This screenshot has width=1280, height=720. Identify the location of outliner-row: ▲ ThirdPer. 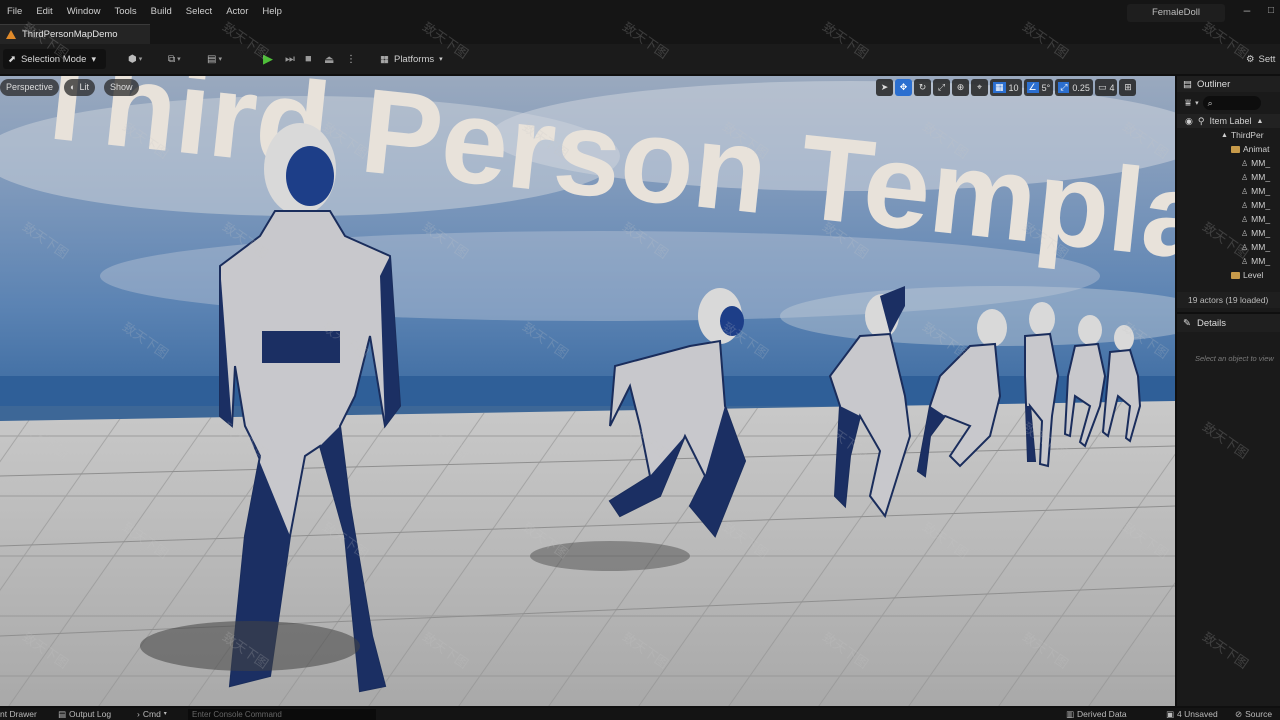
(1228, 135).